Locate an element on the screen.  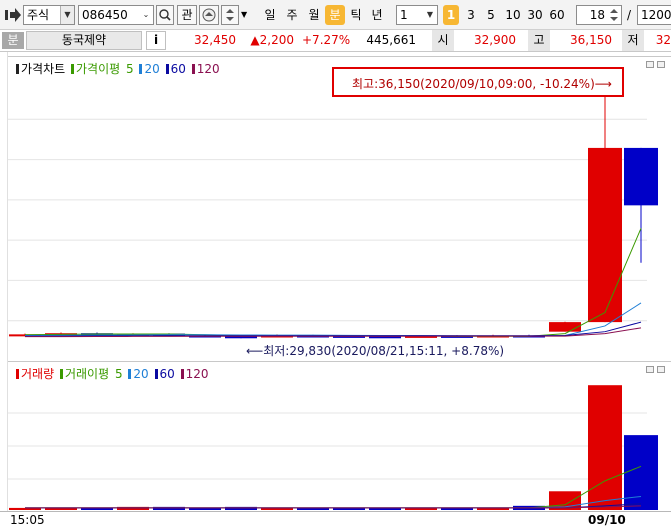
open-label: 시 is located at coordinates (443, 40).